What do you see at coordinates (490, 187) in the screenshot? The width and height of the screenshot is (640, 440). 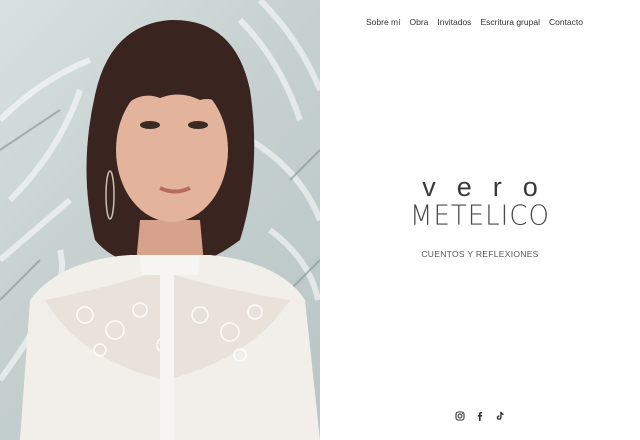 I see `logo-line-vero: vero` at bounding box center [490, 187].